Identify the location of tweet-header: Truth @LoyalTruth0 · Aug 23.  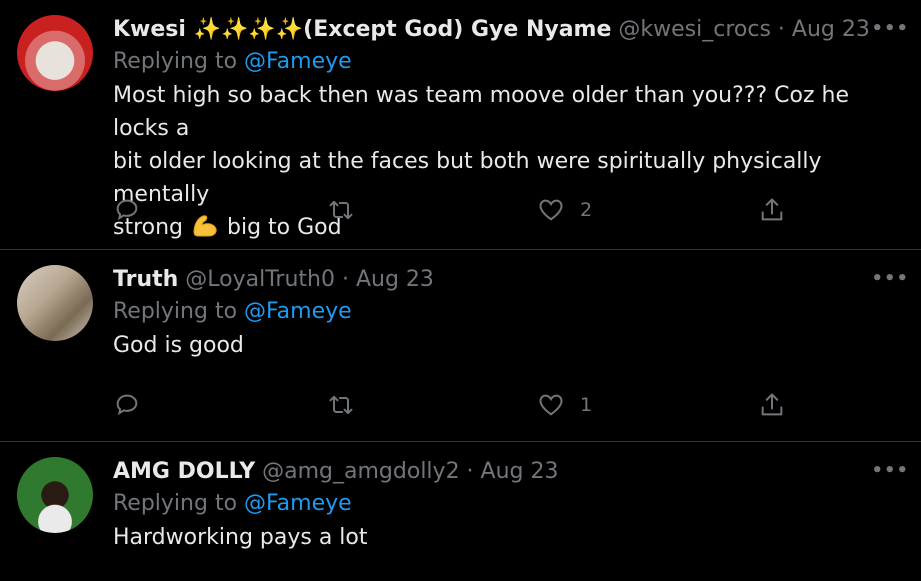
(507, 280).